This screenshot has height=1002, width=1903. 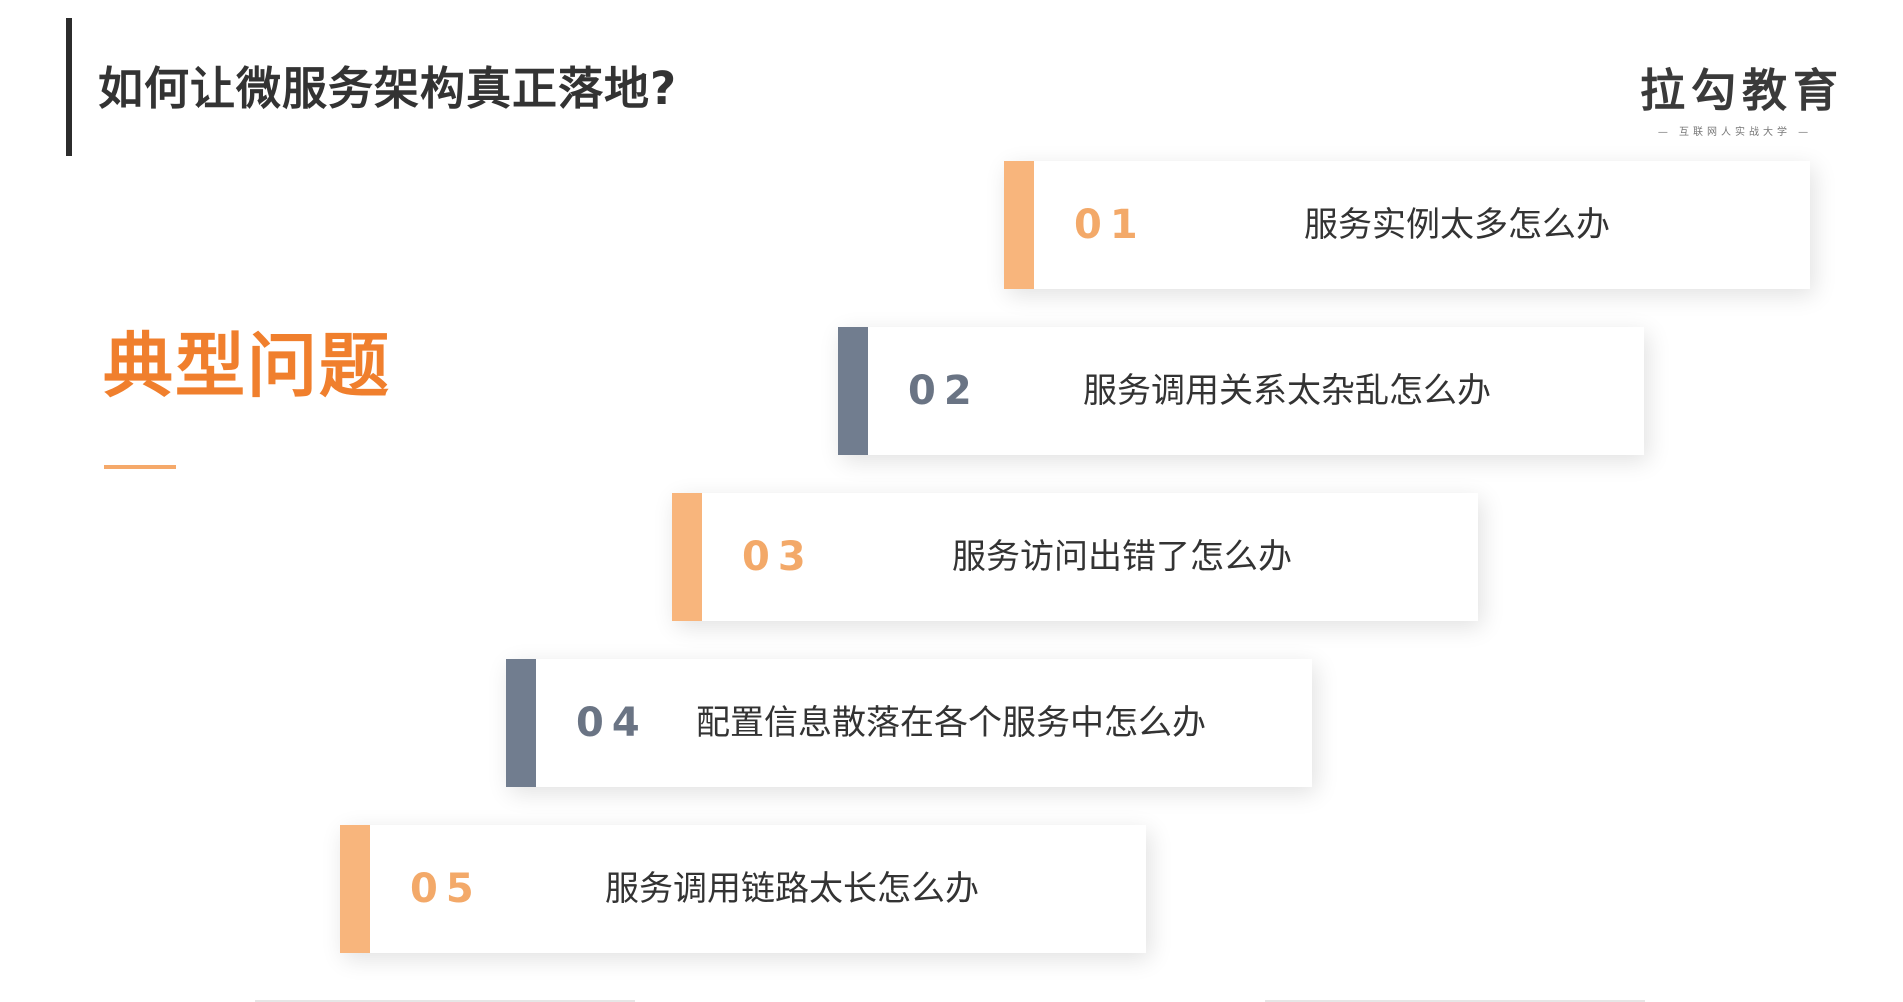 I want to click on problem-card-5: 05 服务调用链路太长怎么办, so click(x=743, y=889).